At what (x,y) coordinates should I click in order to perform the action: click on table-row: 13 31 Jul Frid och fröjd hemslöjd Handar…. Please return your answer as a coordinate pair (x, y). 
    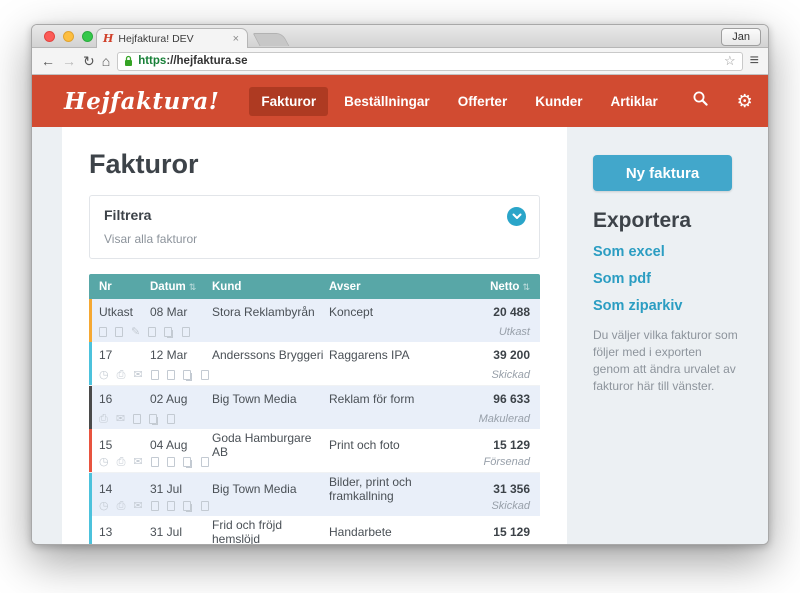
    Looking at the image, I should click on (314, 530).